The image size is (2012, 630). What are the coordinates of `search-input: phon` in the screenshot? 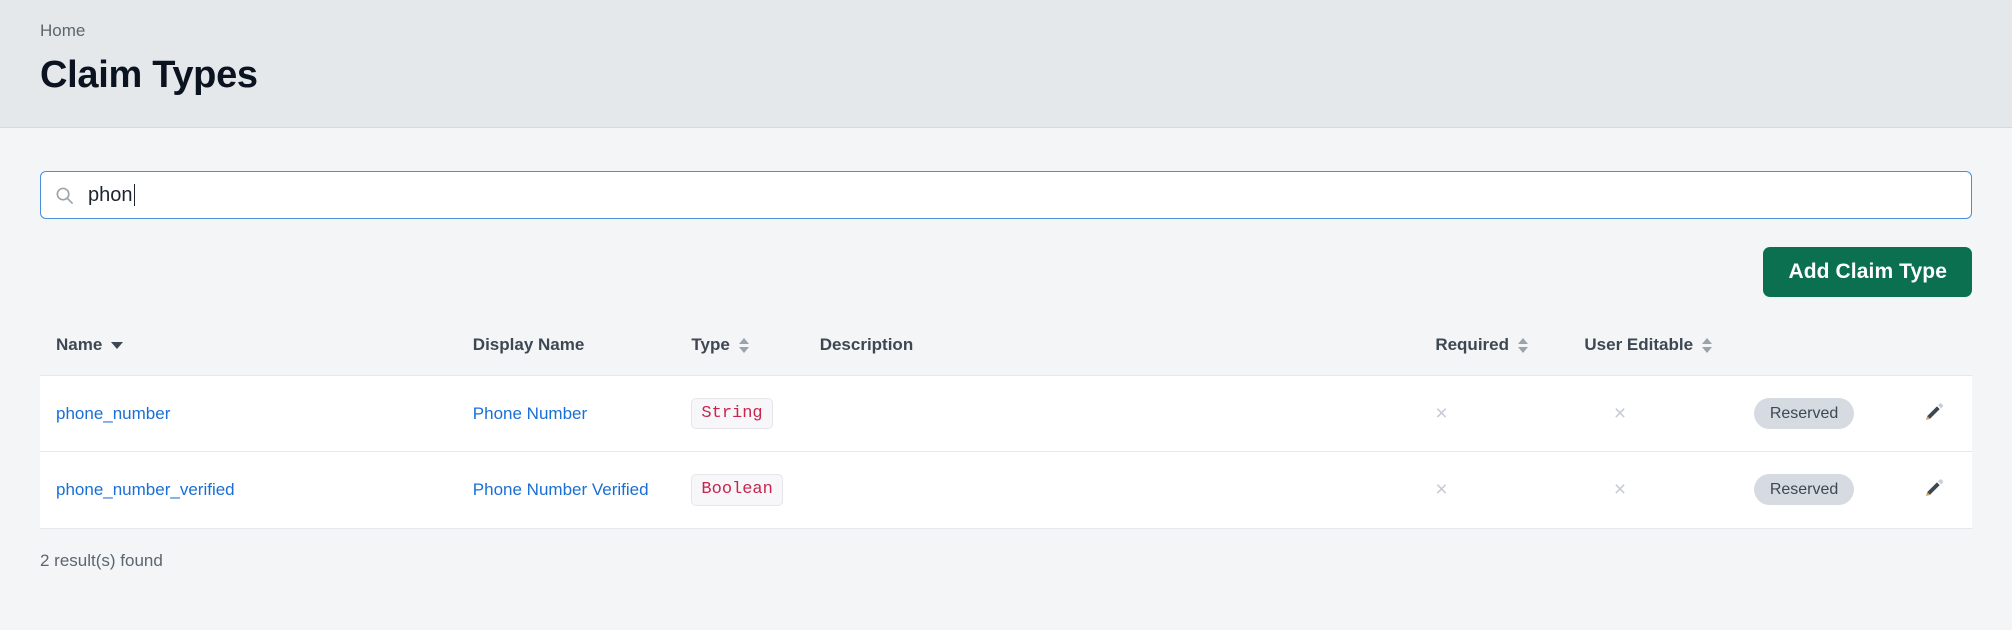 It's located at (1006, 195).